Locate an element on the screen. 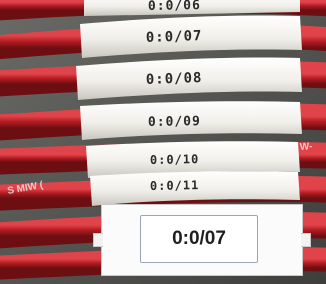 Image resolution: width=326 pixels, height=284 pixels. sleeve-label-06: 0:0/06 is located at coordinates (174, 7).